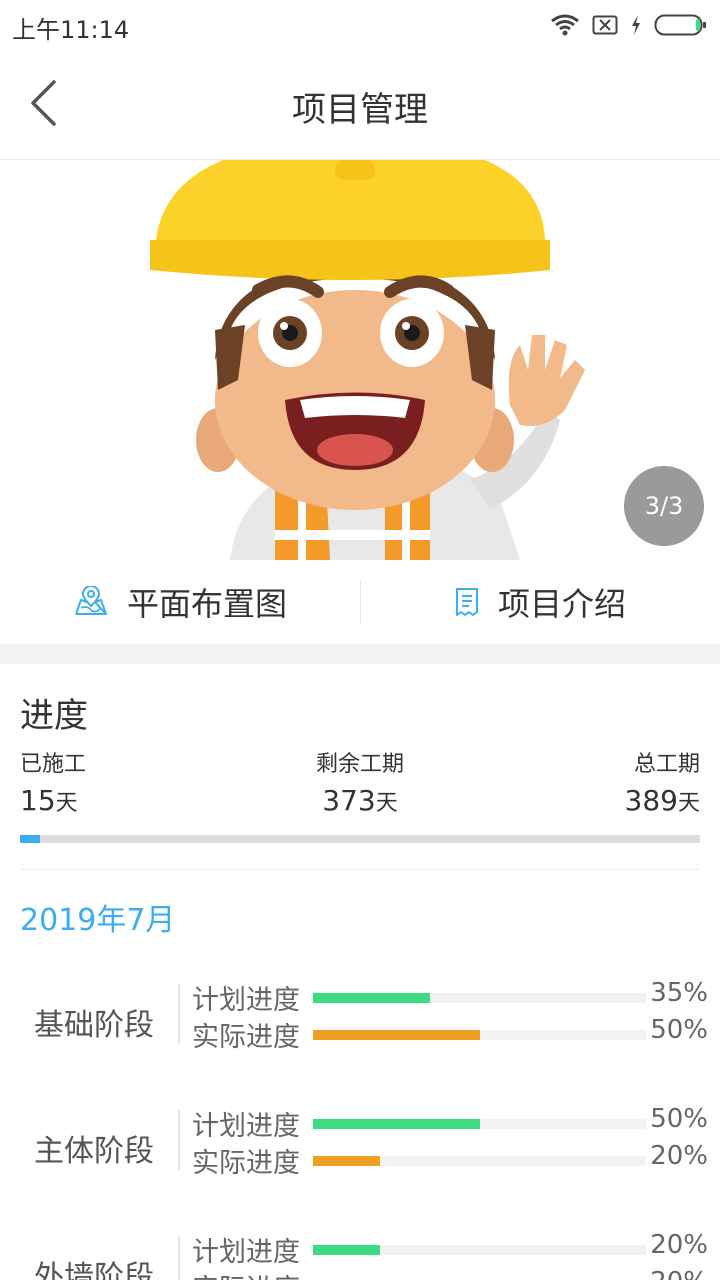 The height and width of the screenshot is (1280, 720). I want to click on progress-stats: 已施工 15天 剩余工期 373天 总工期 389天, so click(360, 782).